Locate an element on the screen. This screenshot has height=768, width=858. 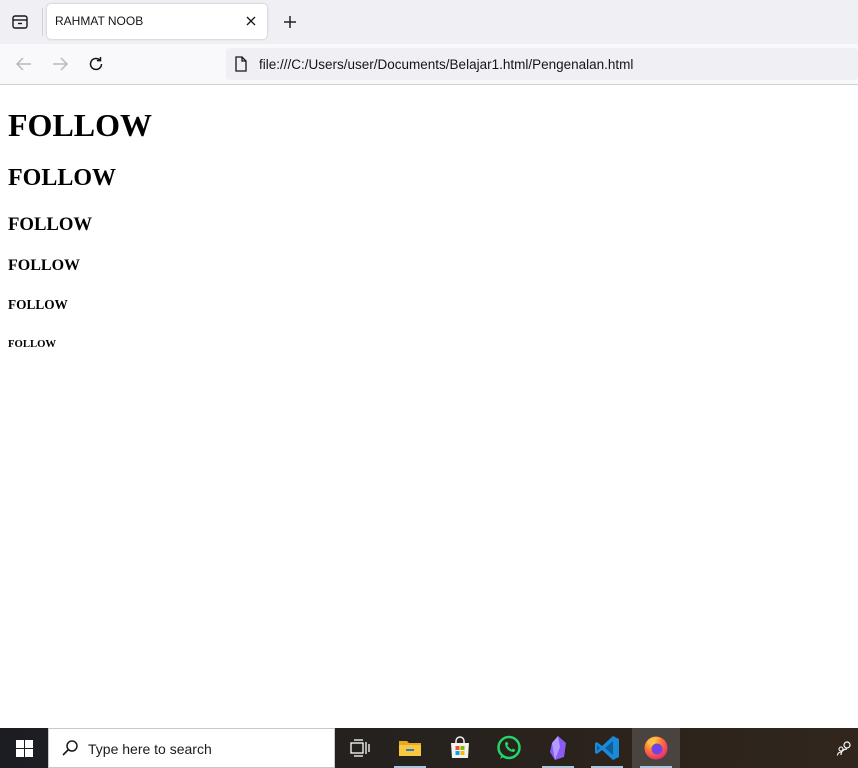
file-explorer-button is located at coordinates (410, 748).